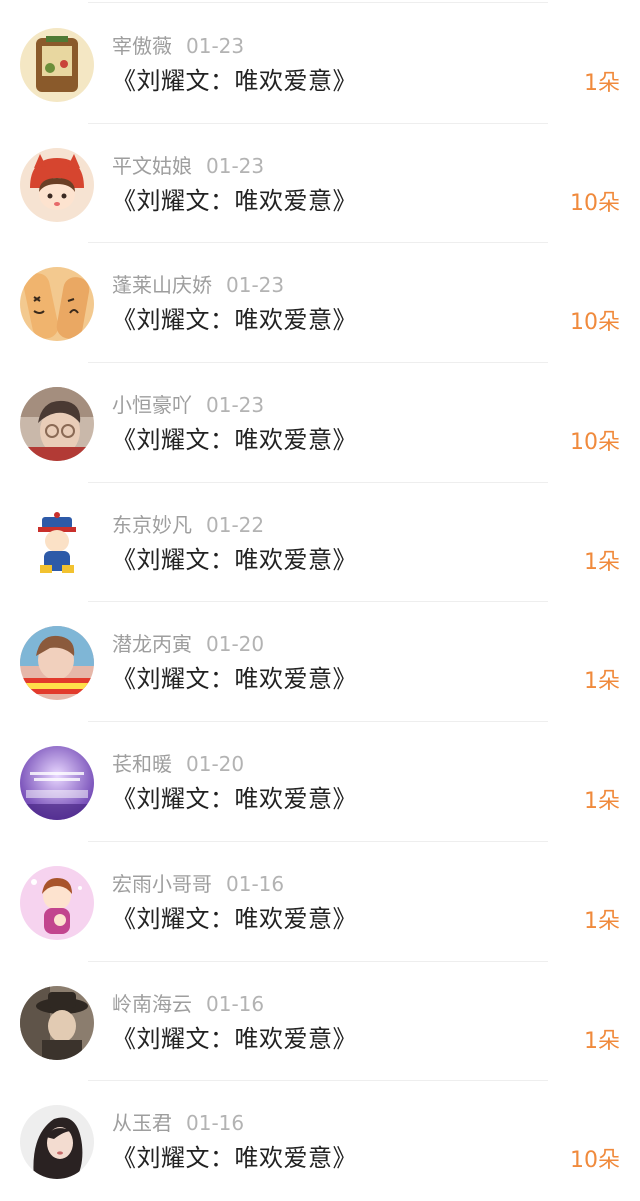  I want to click on sender-name: 蓬莱山庆娇, so click(162, 285).